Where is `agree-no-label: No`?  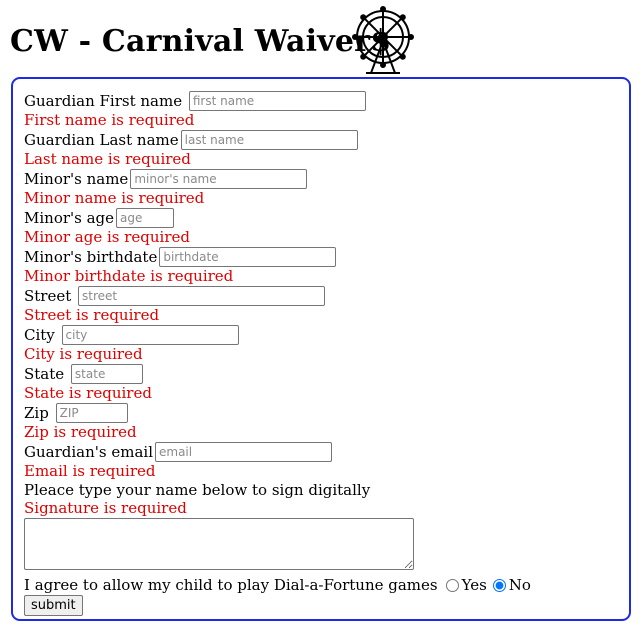 agree-no-label: No is located at coordinates (520, 585).